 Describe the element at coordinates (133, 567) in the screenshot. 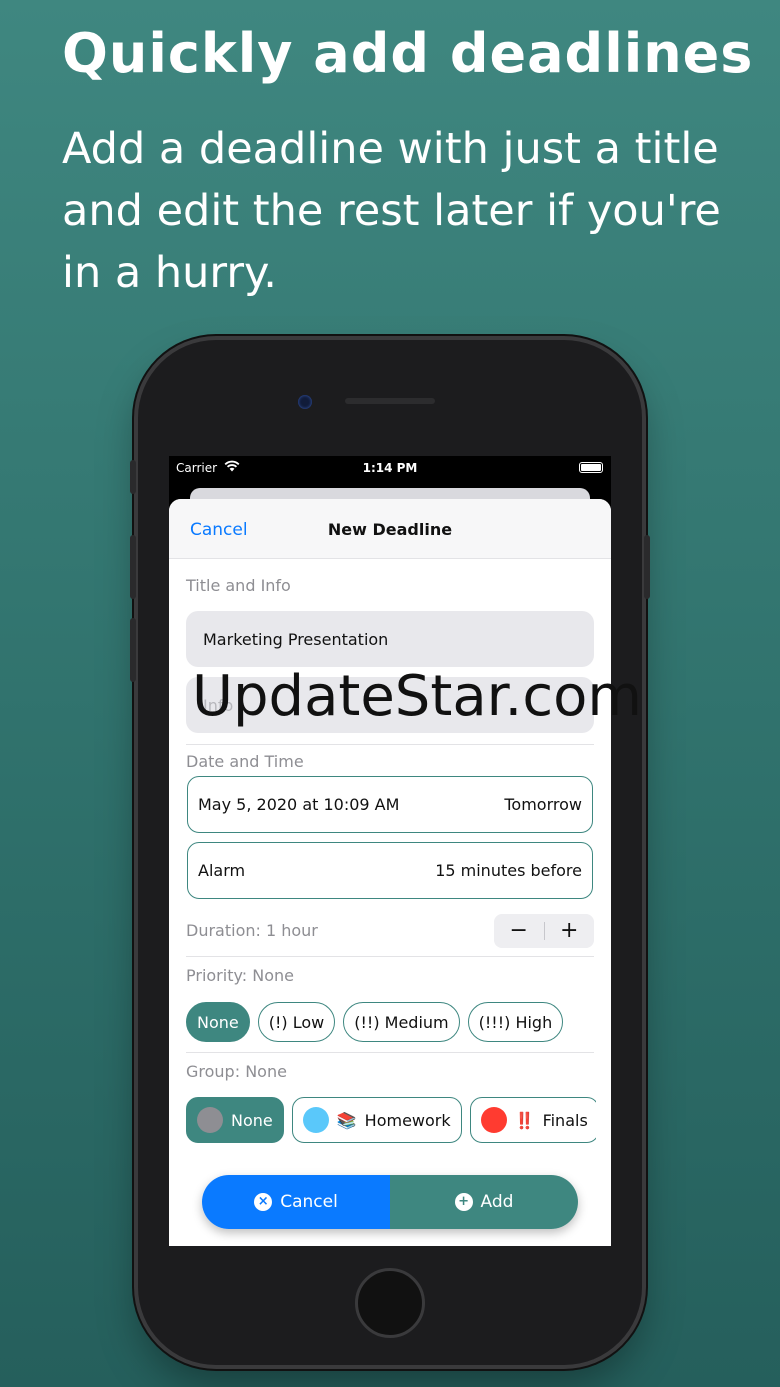

I see `volume-up-button` at that location.